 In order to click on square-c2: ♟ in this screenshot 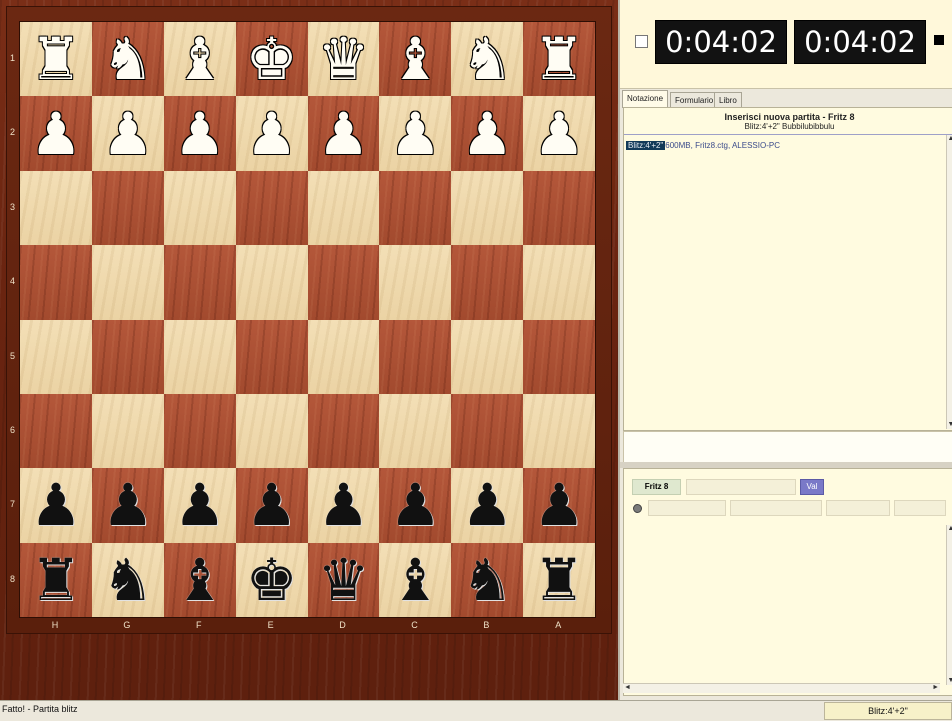, I will do `click(415, 133)`.